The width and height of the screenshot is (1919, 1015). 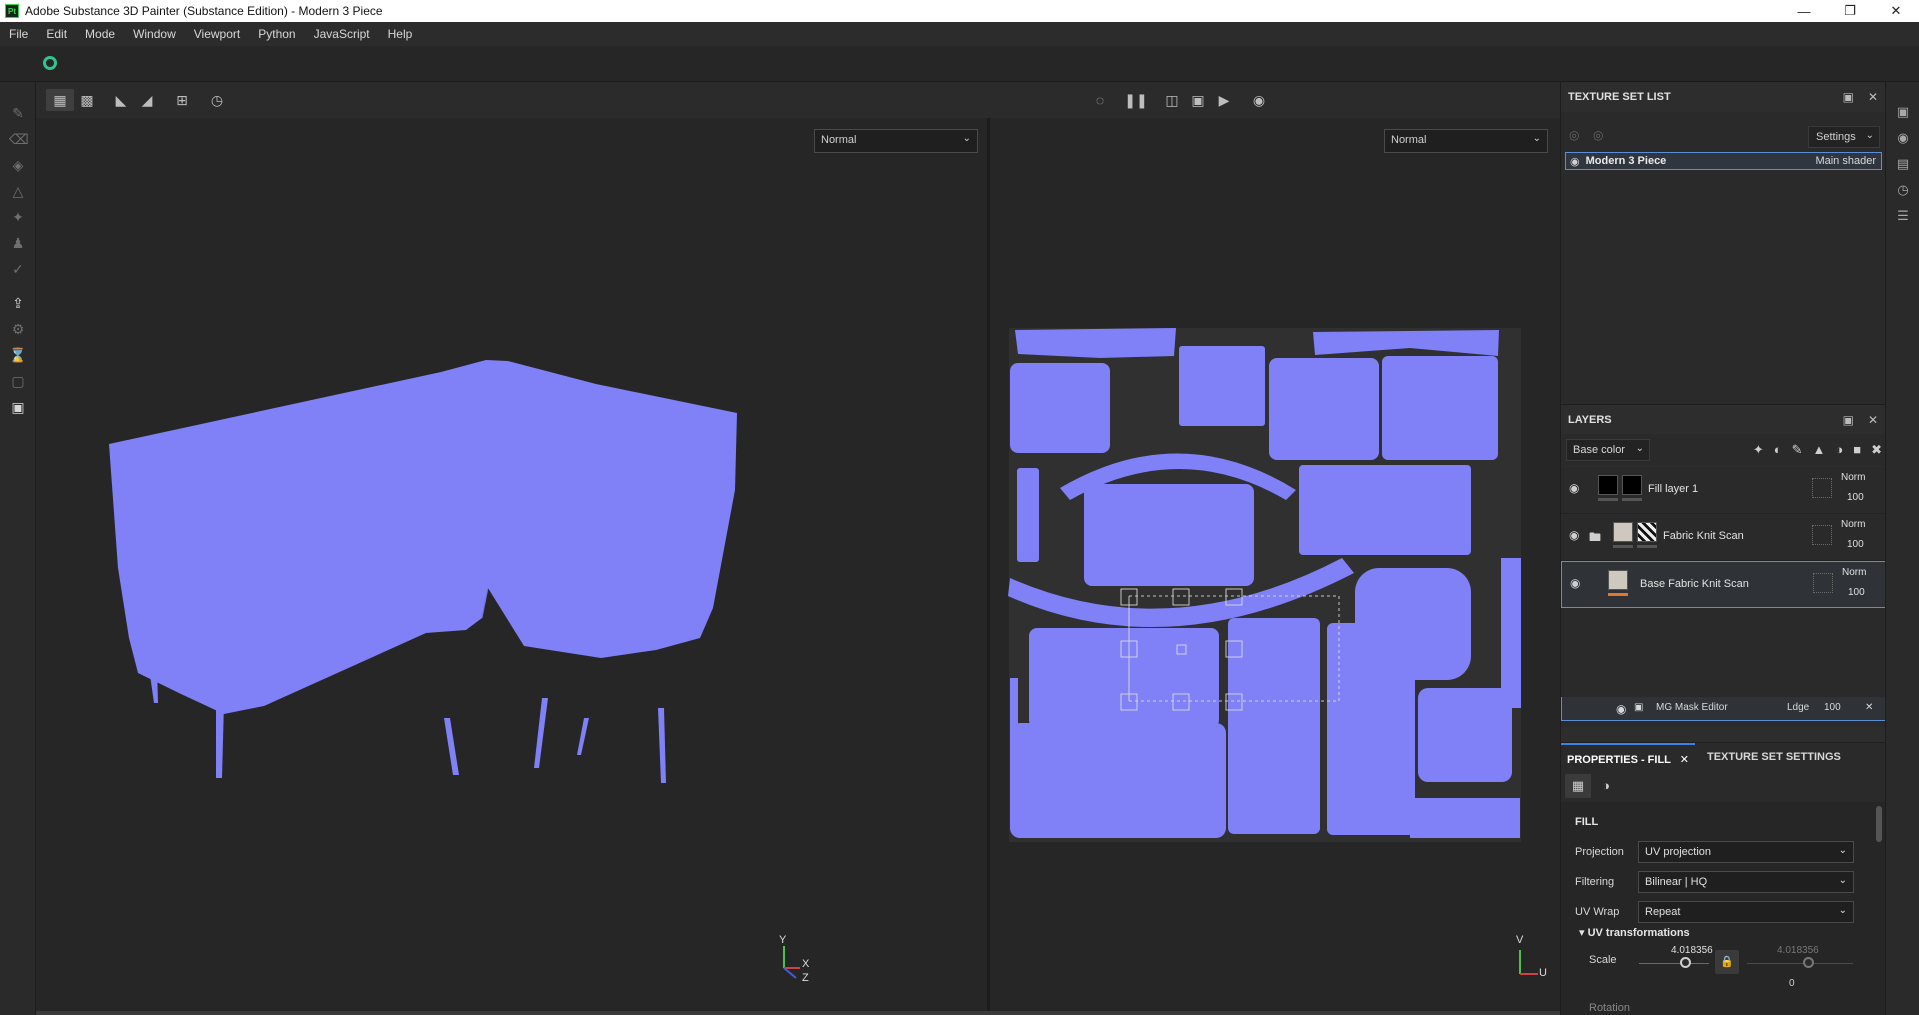 What do you see at coordinates (1172, 100) in the screenshot?
I see `split-view-icon: ◫` at bounding box center [1172, 100].